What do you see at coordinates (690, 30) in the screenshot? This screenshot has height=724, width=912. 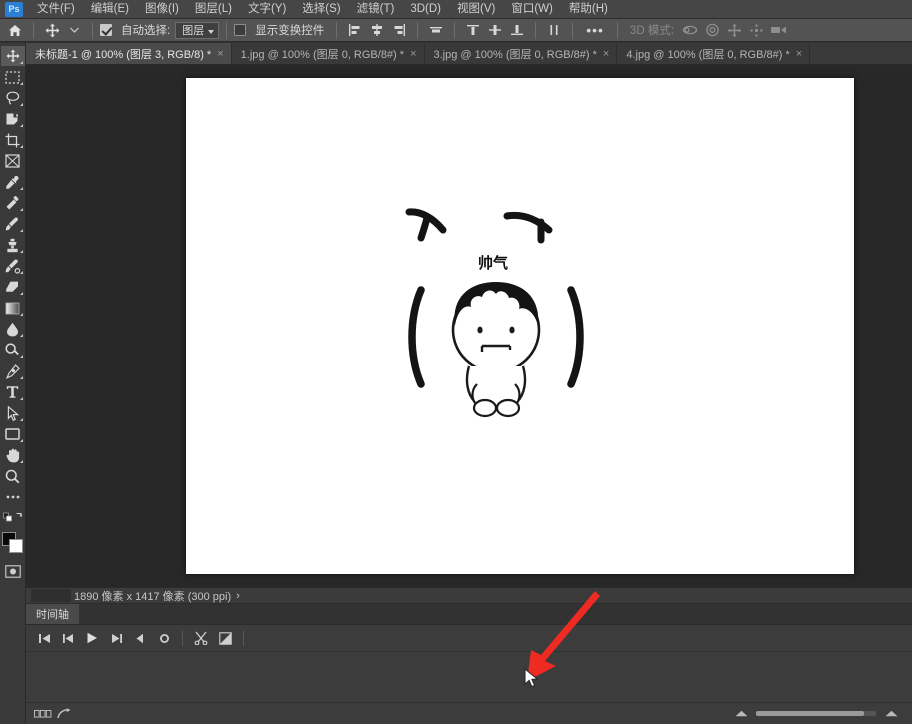 I see `rotate-3d-icon` at bounding box center [690, 30].